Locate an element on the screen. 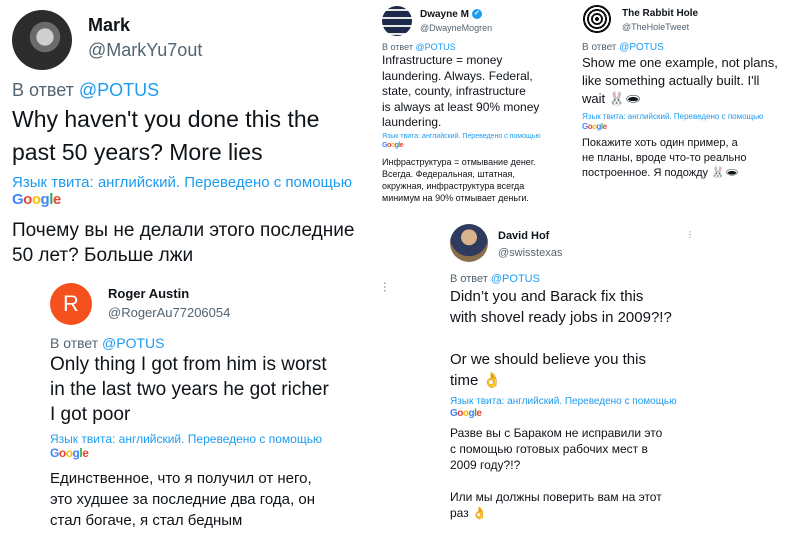  avatar-letter: R is located at coordinates (71, 303).